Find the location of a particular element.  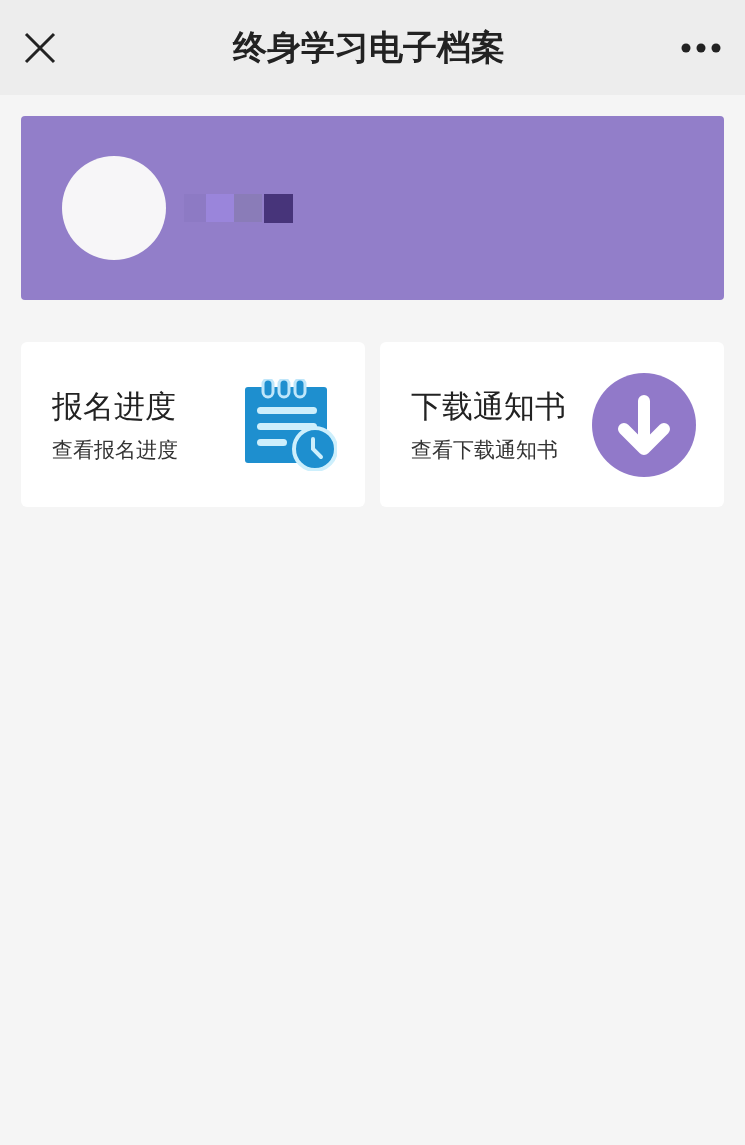

menu-card: 报名进度 查看报名进度 is located at coordinates (193, 424).